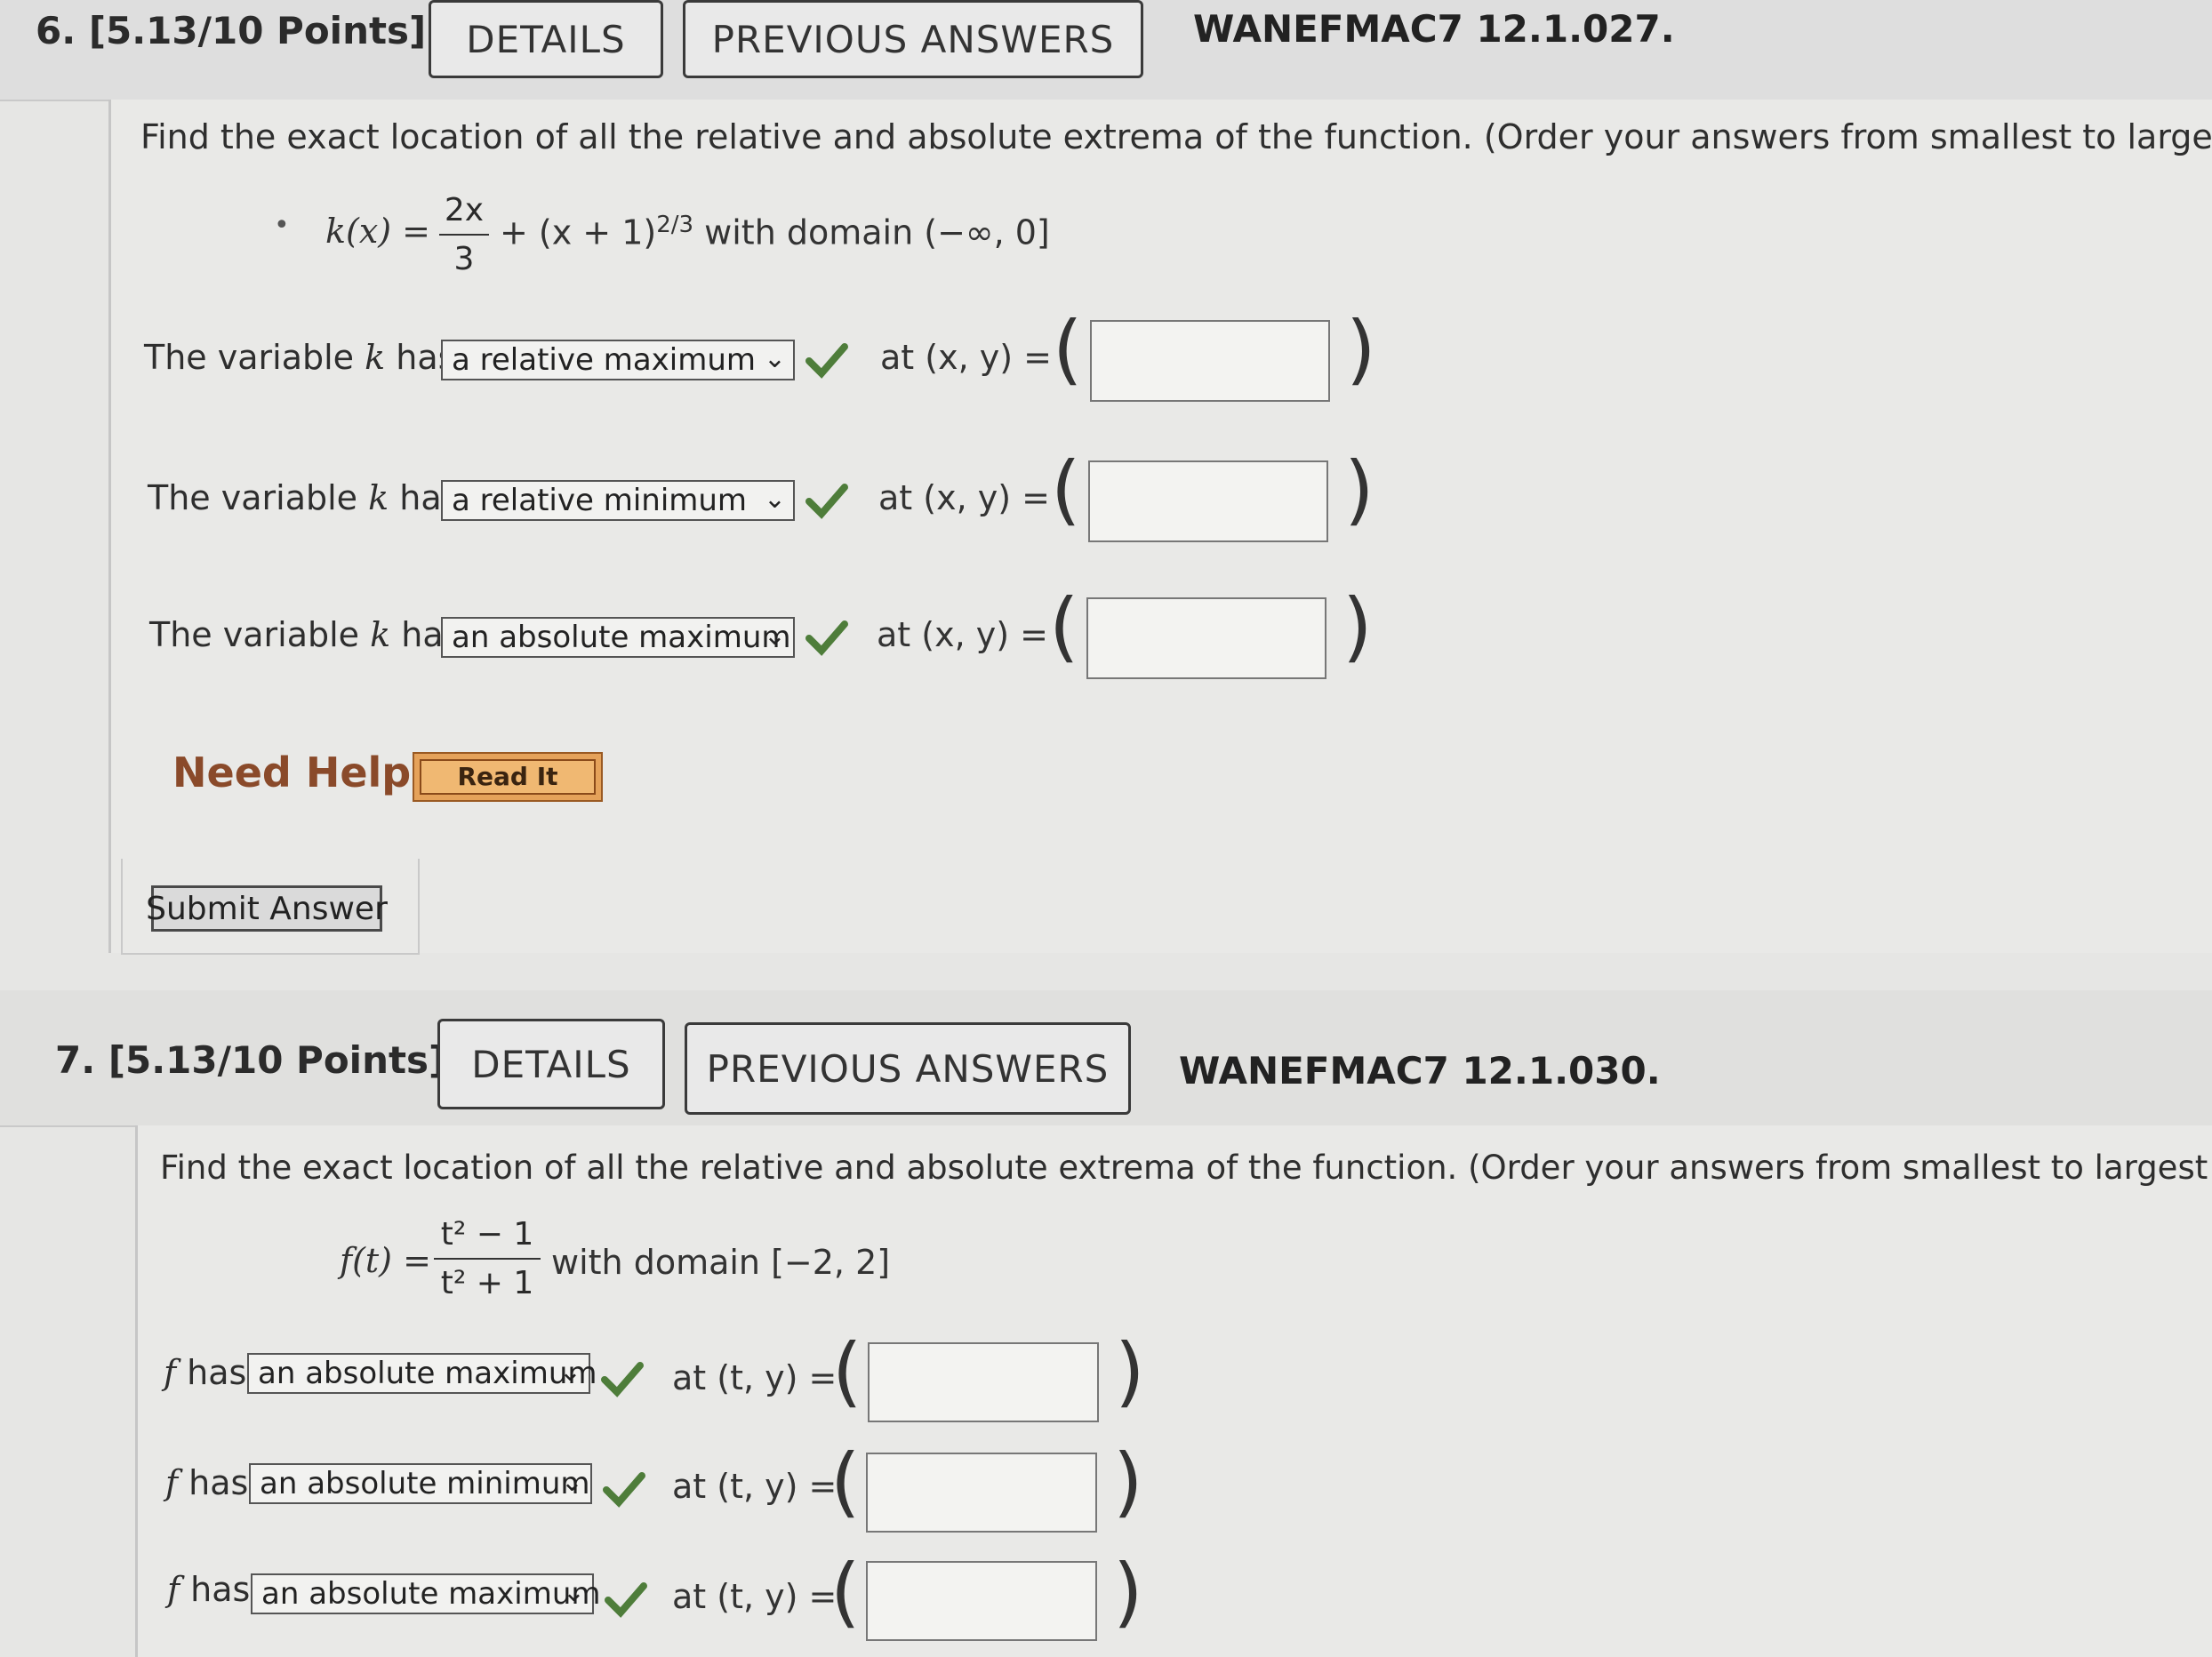 The image size is (2212, 1657). I want to click on q7-row-2-select: an absolute minimum ⌄, so click(420, 1483).